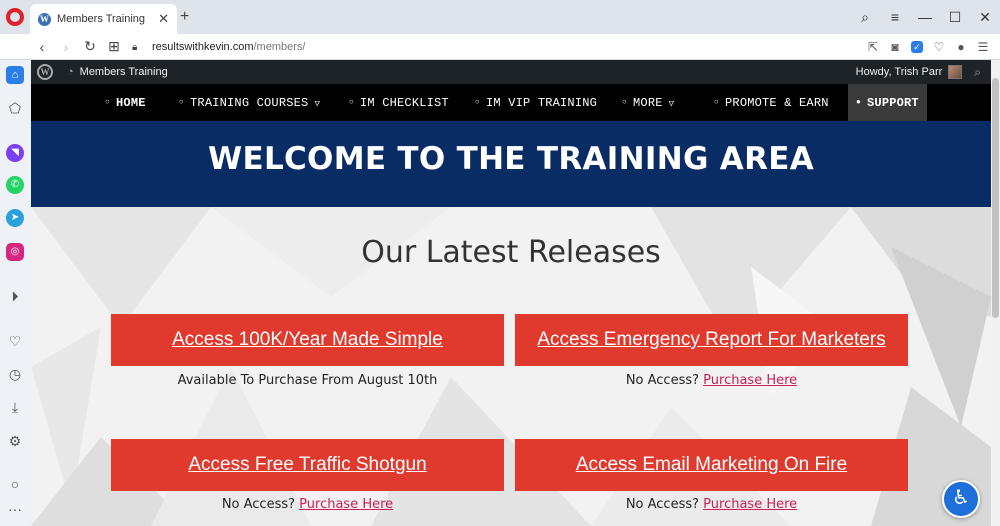  What do you see at coordinates (307, 340) in the screenshot?
I see `access-100k-year-button: Access 100K/Year Made Simple` at bounding box center [307, 340].